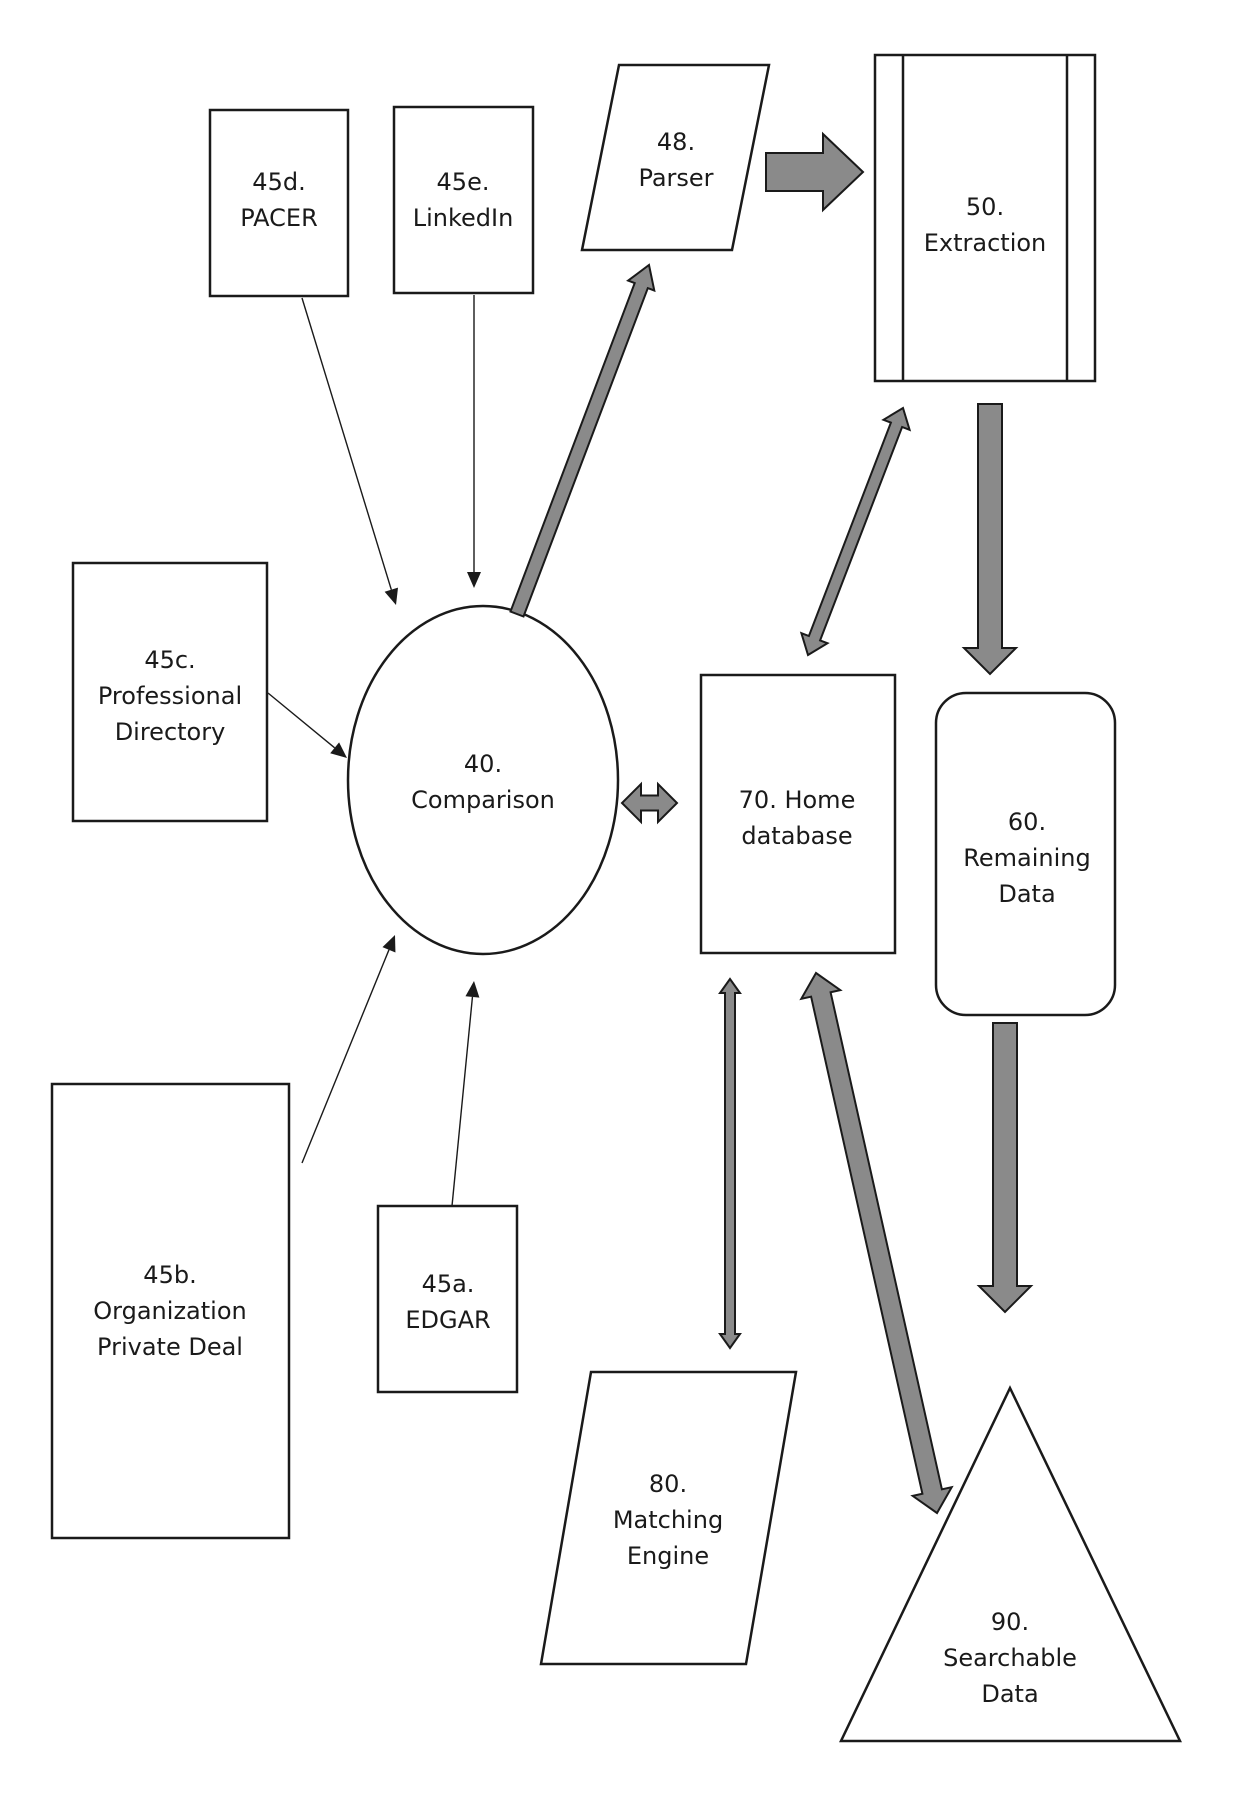 This screenshot has height=1794, width=1240. I want to click on node-linkedin: 45e. LinkedIn, so click(463, 200).